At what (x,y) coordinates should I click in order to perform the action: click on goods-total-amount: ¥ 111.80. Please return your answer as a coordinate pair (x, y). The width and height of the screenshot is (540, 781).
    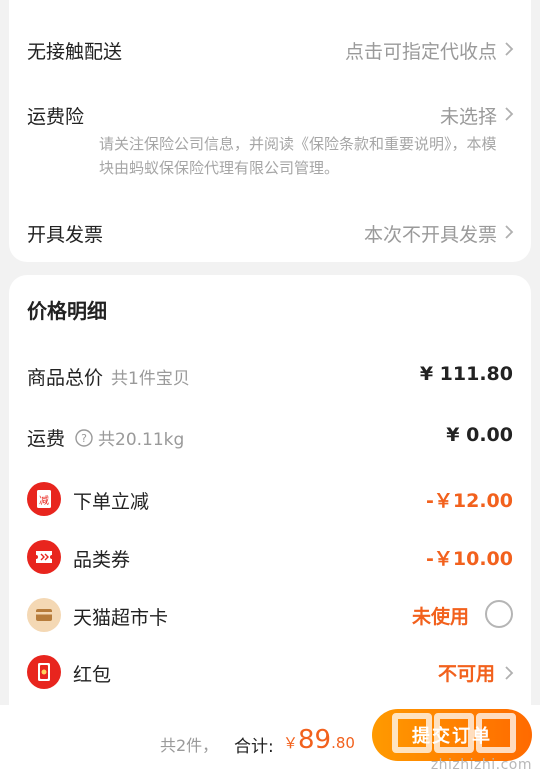
    Looking at the image, I should click on (466, 374).